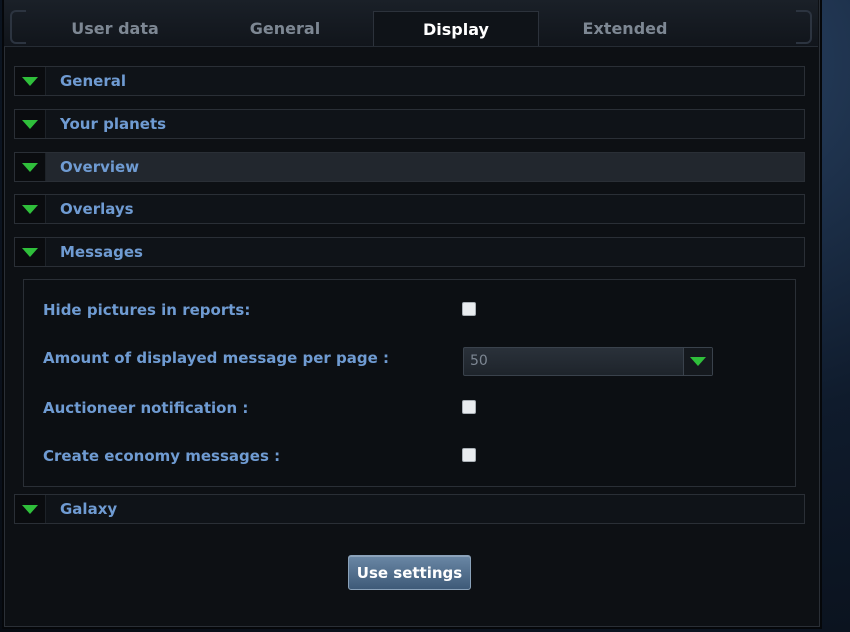  Describe the element at coordinates (162, 456) in the screenshot. I see `economy-label: Create economy messages :` at that location.